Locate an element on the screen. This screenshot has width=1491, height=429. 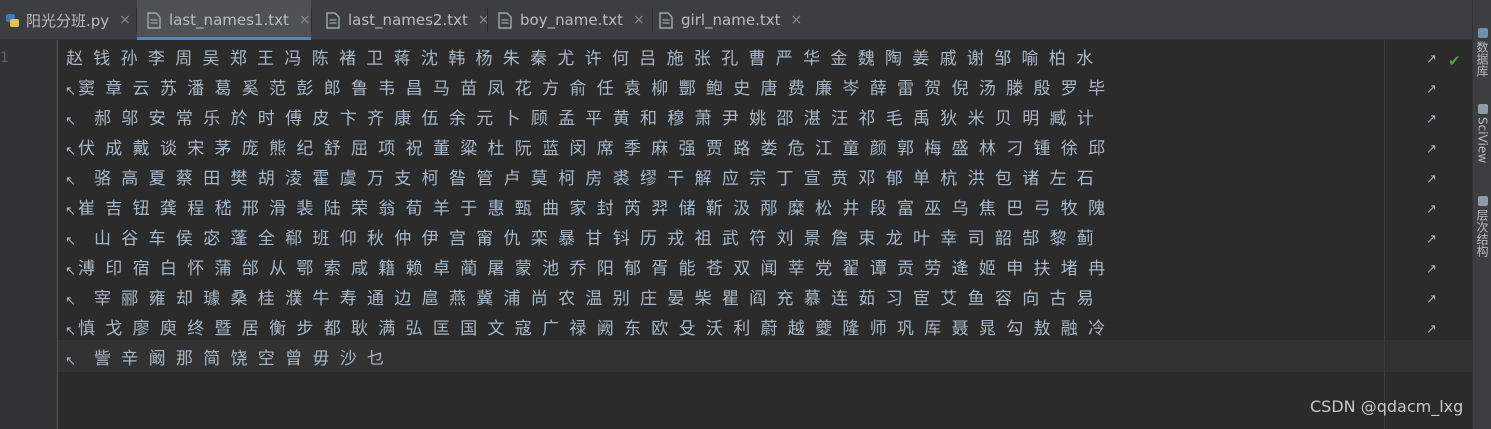
code-line: 赵钱孙李周吴郑王冯陈褚卫蒋沈韩杨朱秦尤许何吕施张孔曹严华金魏陶姜戚谢邹喻柏水 is located at coordinates (584, 59).